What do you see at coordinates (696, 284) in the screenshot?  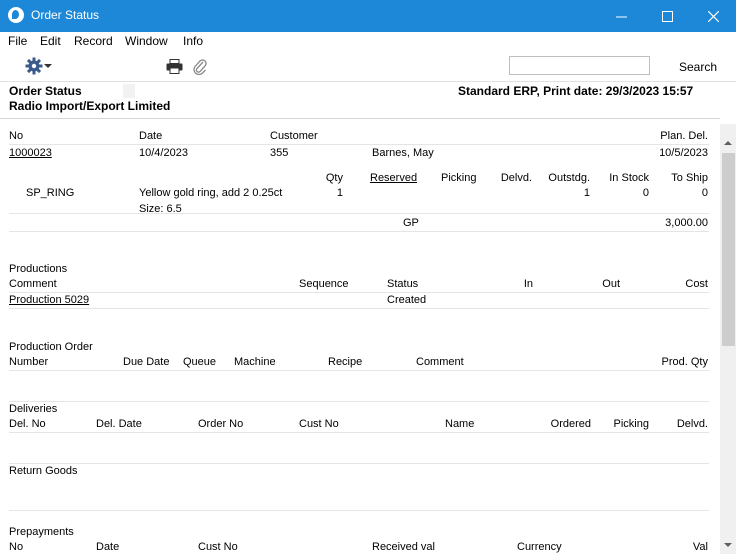 I see `col-cost: Cost` at bounding box center [696, 284].